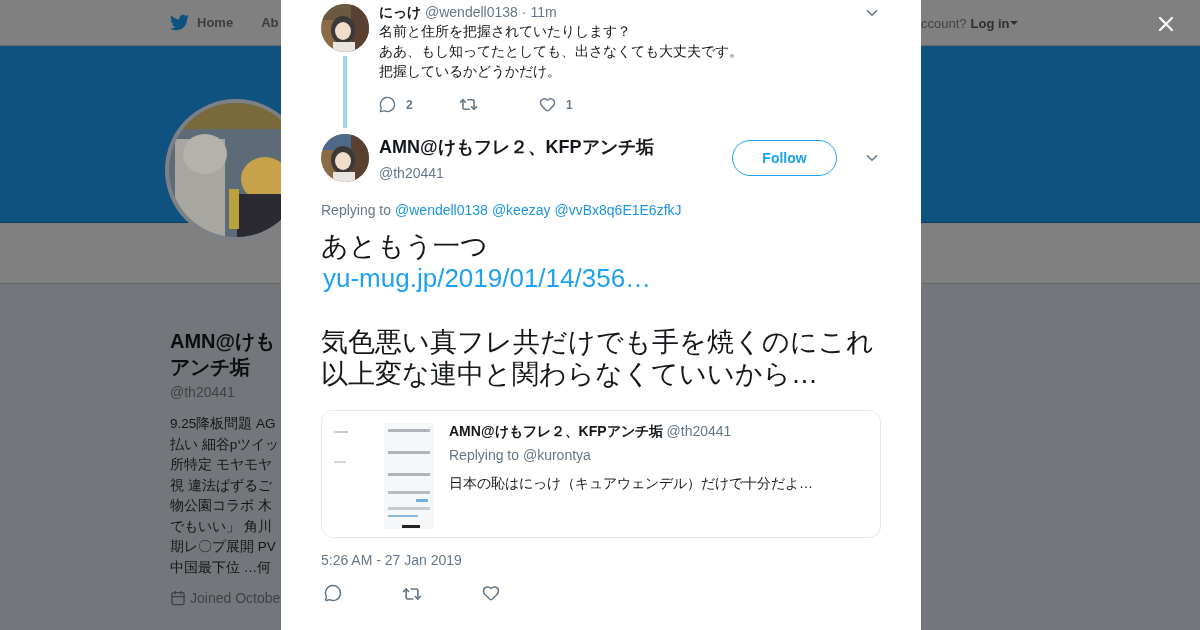 Image resolution: width=1200 pixels, height=630 pixels. What do you see at coordinates (223, 547) in the screenshot?
I see `profile-bio-line: 期レ〇プ展開 PV` at bounding box center [223, 547].